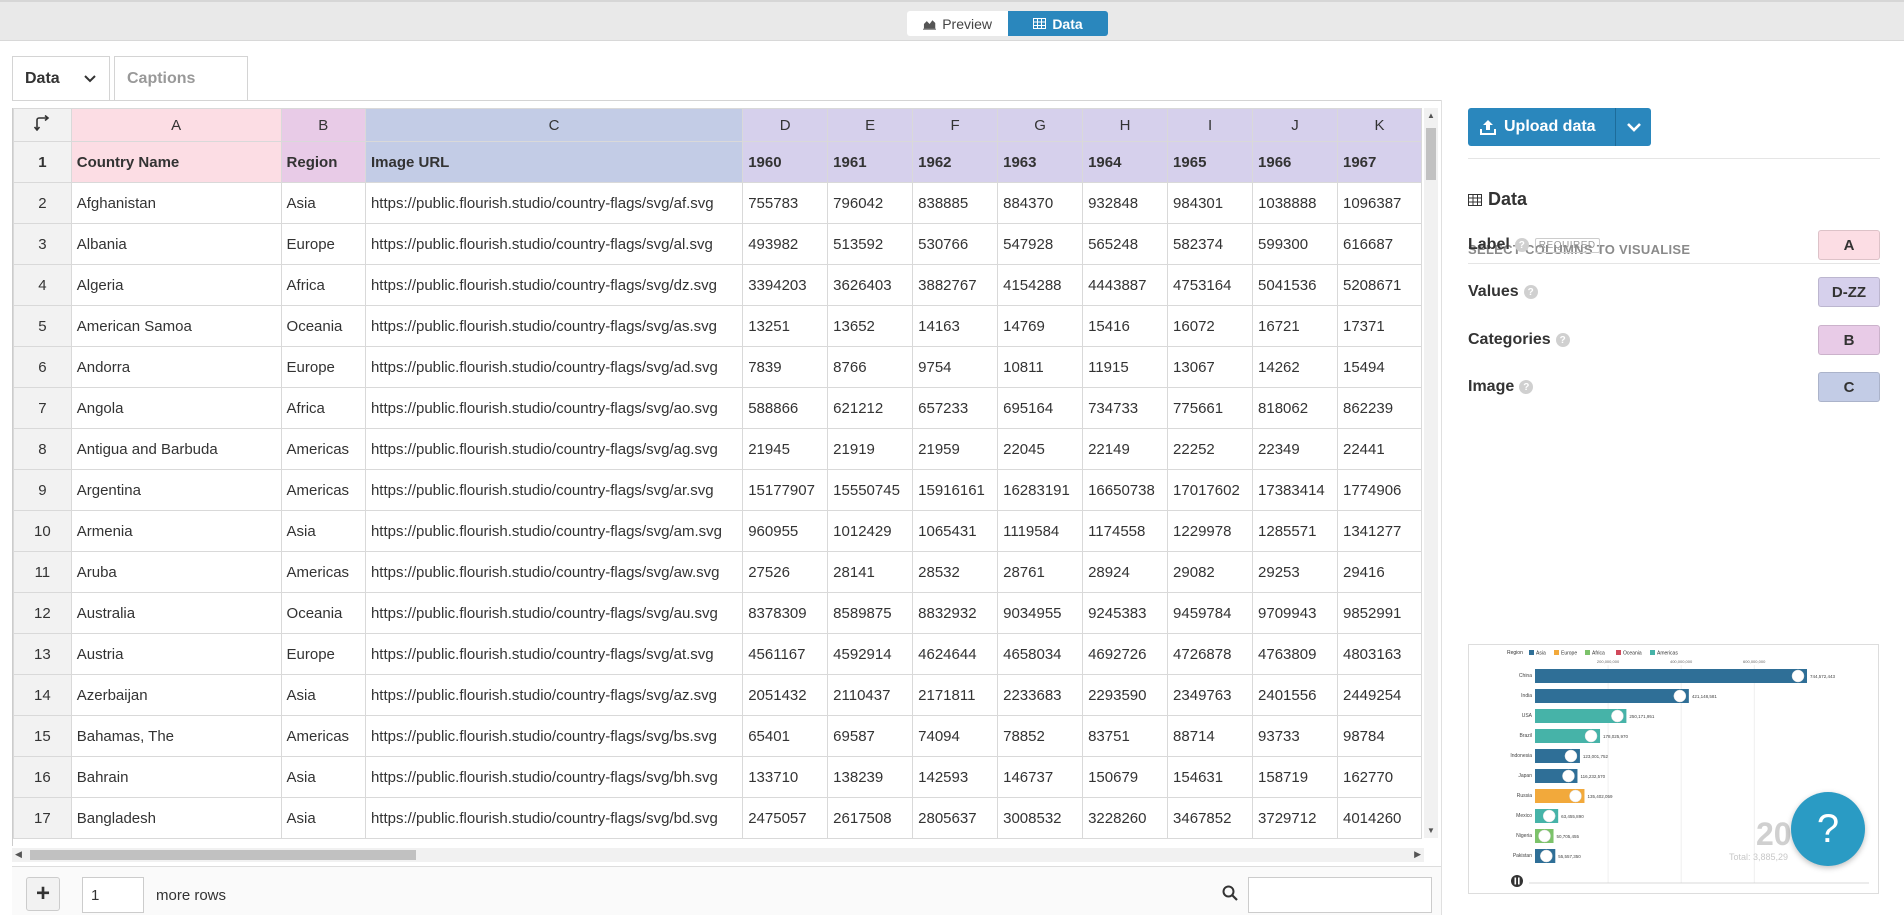 The width and height of the screenshot is (1904, 915). I want to click on table-cell: 2449254, so click(1379, 695).